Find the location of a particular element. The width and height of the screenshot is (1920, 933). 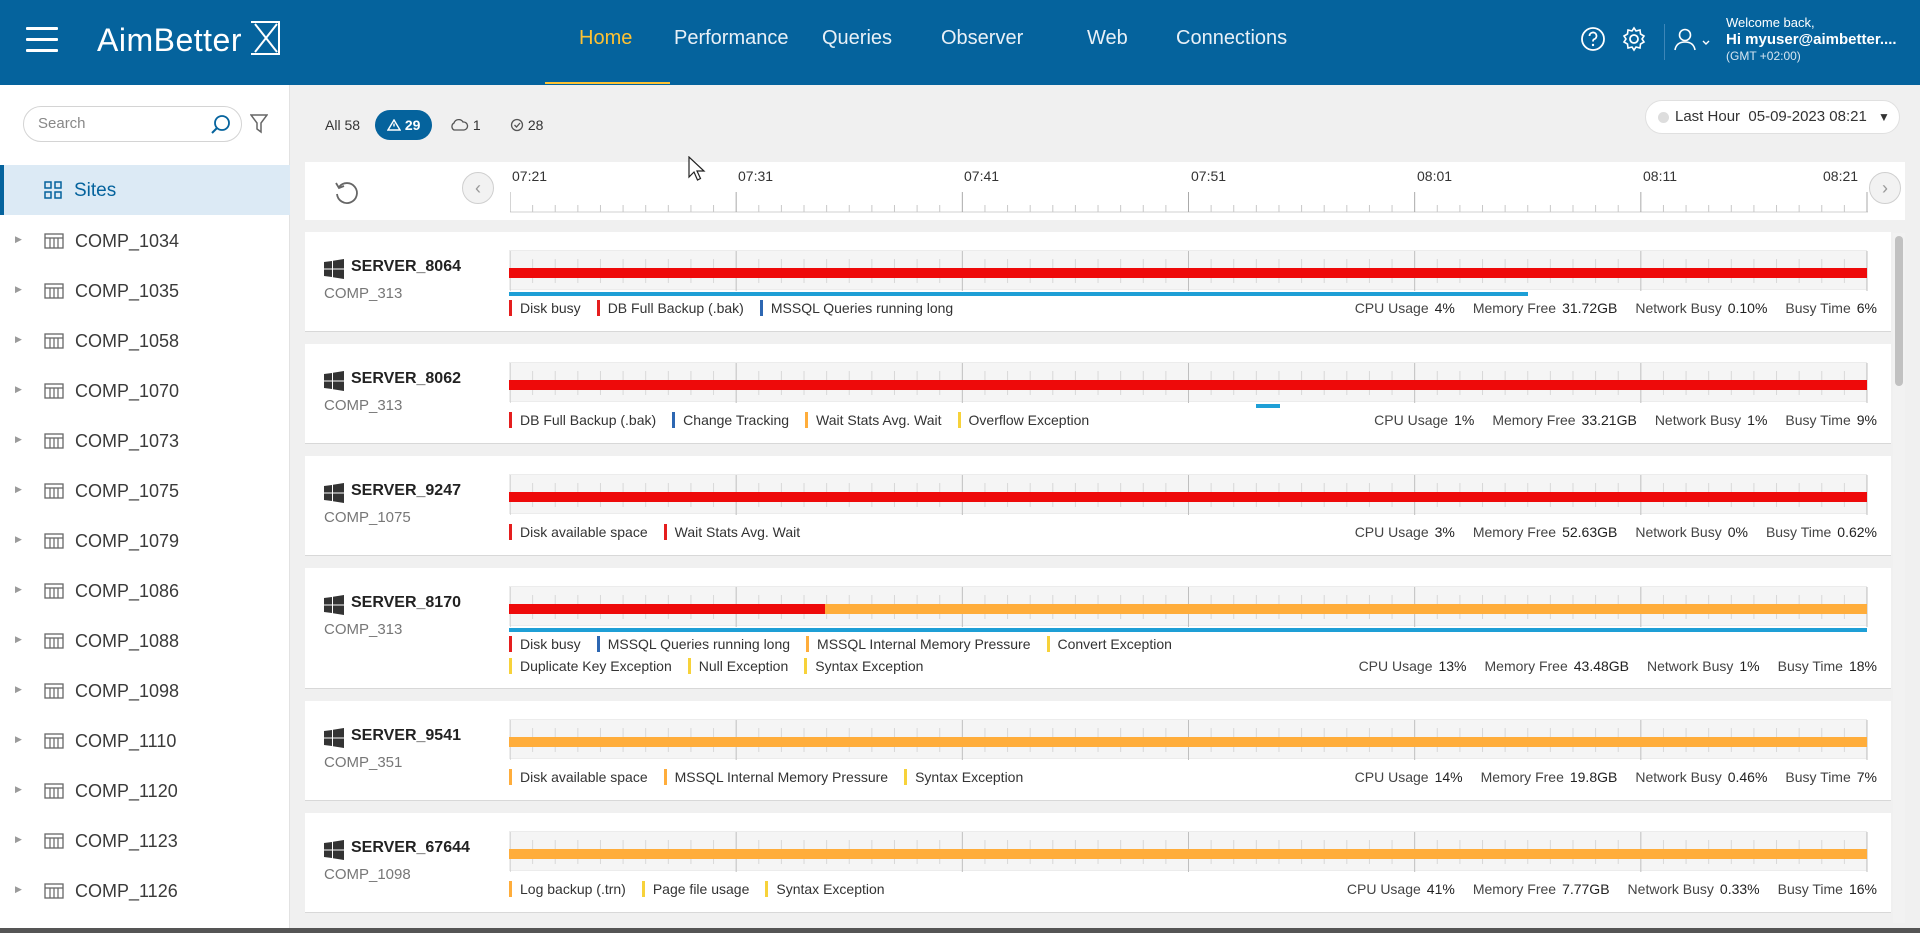

sidebar-item-company: ▶ COMP_1110 is located at coordinates (145, 741).